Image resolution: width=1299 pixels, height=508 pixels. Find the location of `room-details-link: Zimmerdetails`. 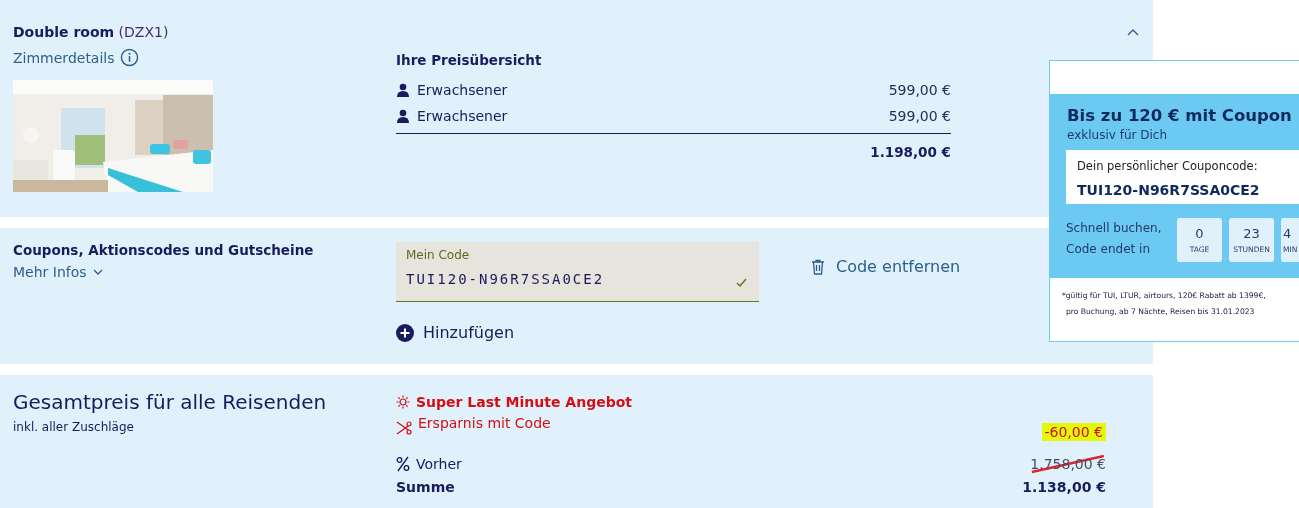

room-details-link: Zimmerdetails is located at coordinates (64, 57).